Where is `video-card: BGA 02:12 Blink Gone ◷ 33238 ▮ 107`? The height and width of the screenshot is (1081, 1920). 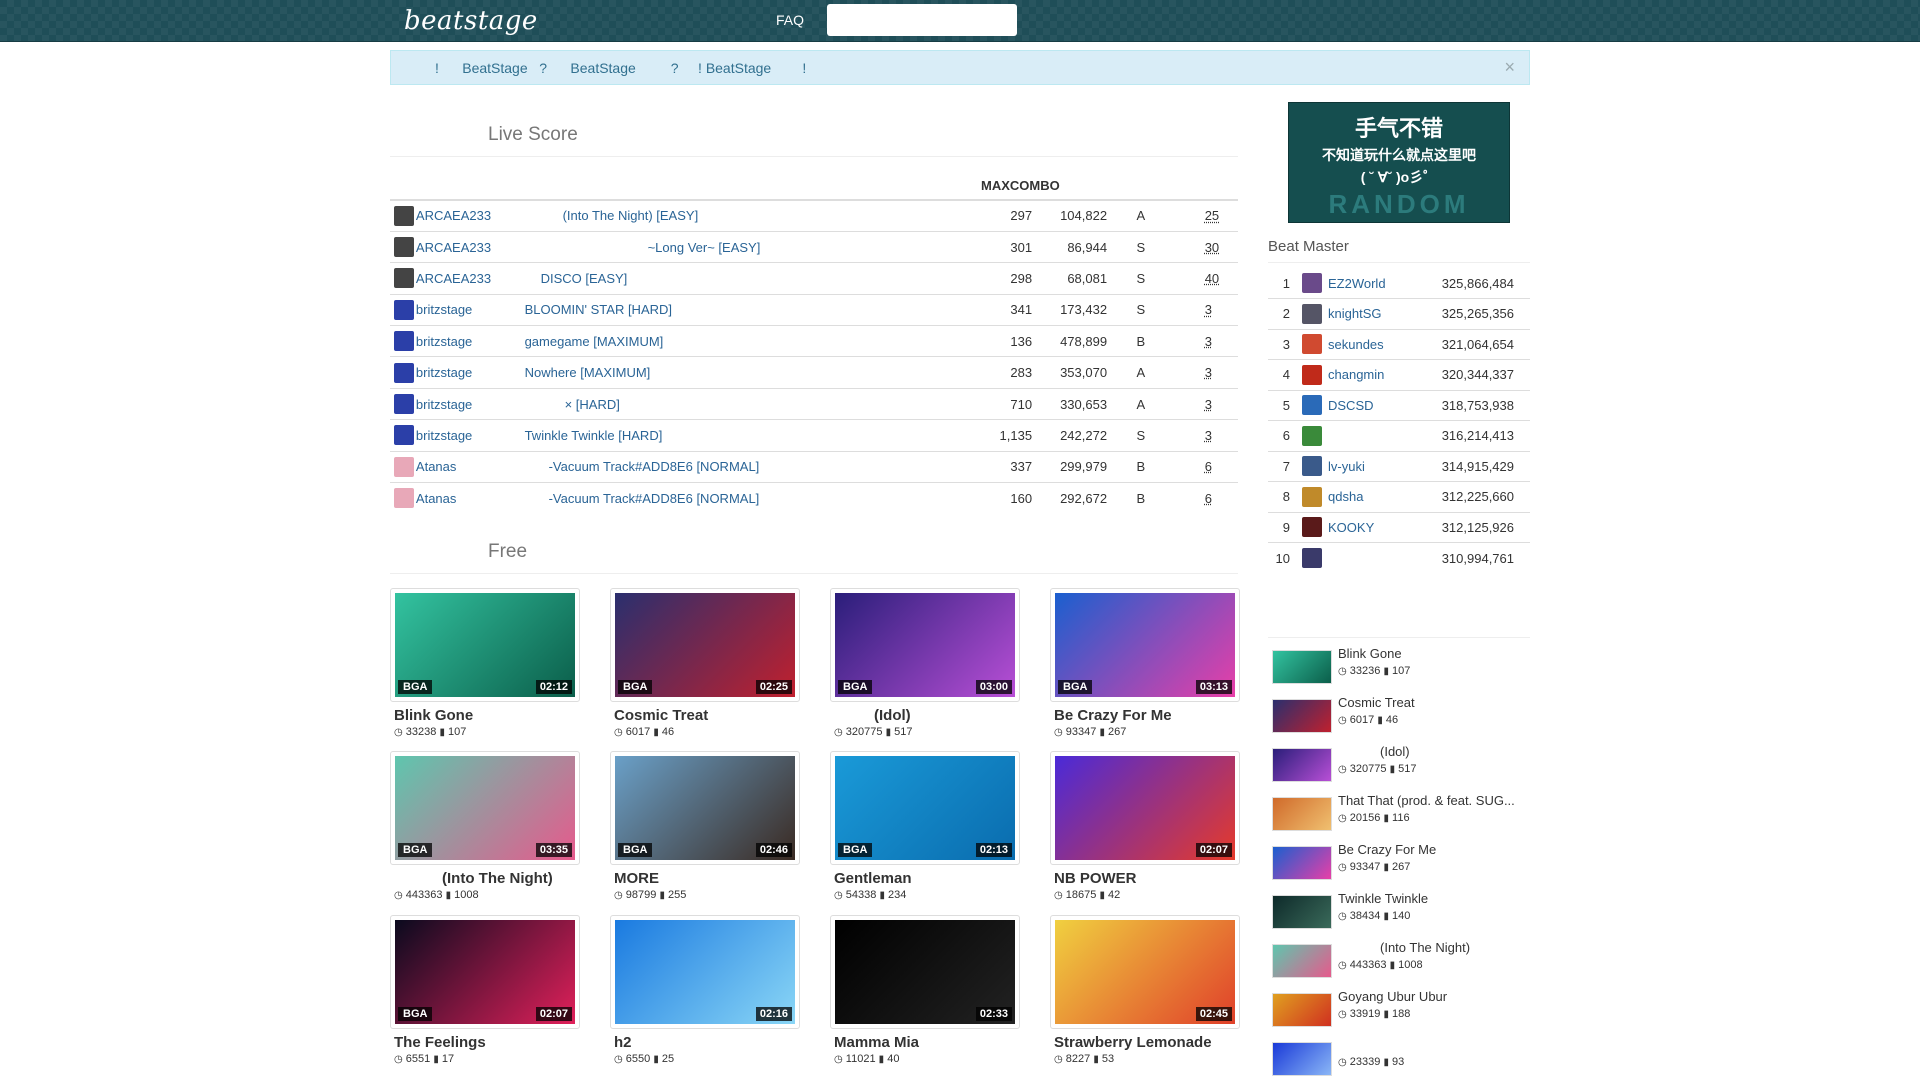 video-card: BGA 02:12 Blink Gone ◷ 33238 ▮ 107 is located at coordinates (485, 663).